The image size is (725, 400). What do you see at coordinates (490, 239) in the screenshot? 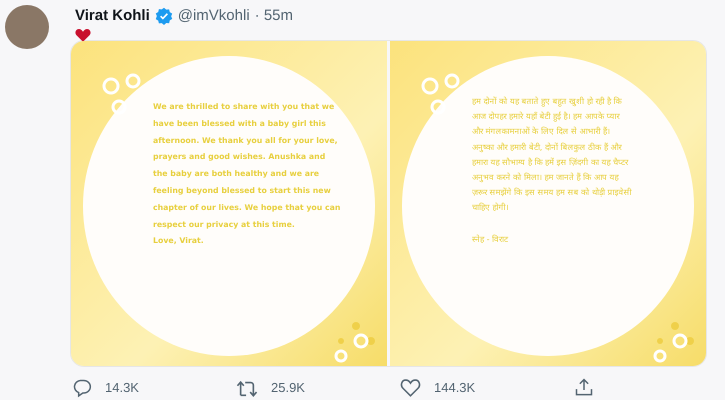
I see `signoff-text: स्नेह - विराट` at bounding box center [490, 239].